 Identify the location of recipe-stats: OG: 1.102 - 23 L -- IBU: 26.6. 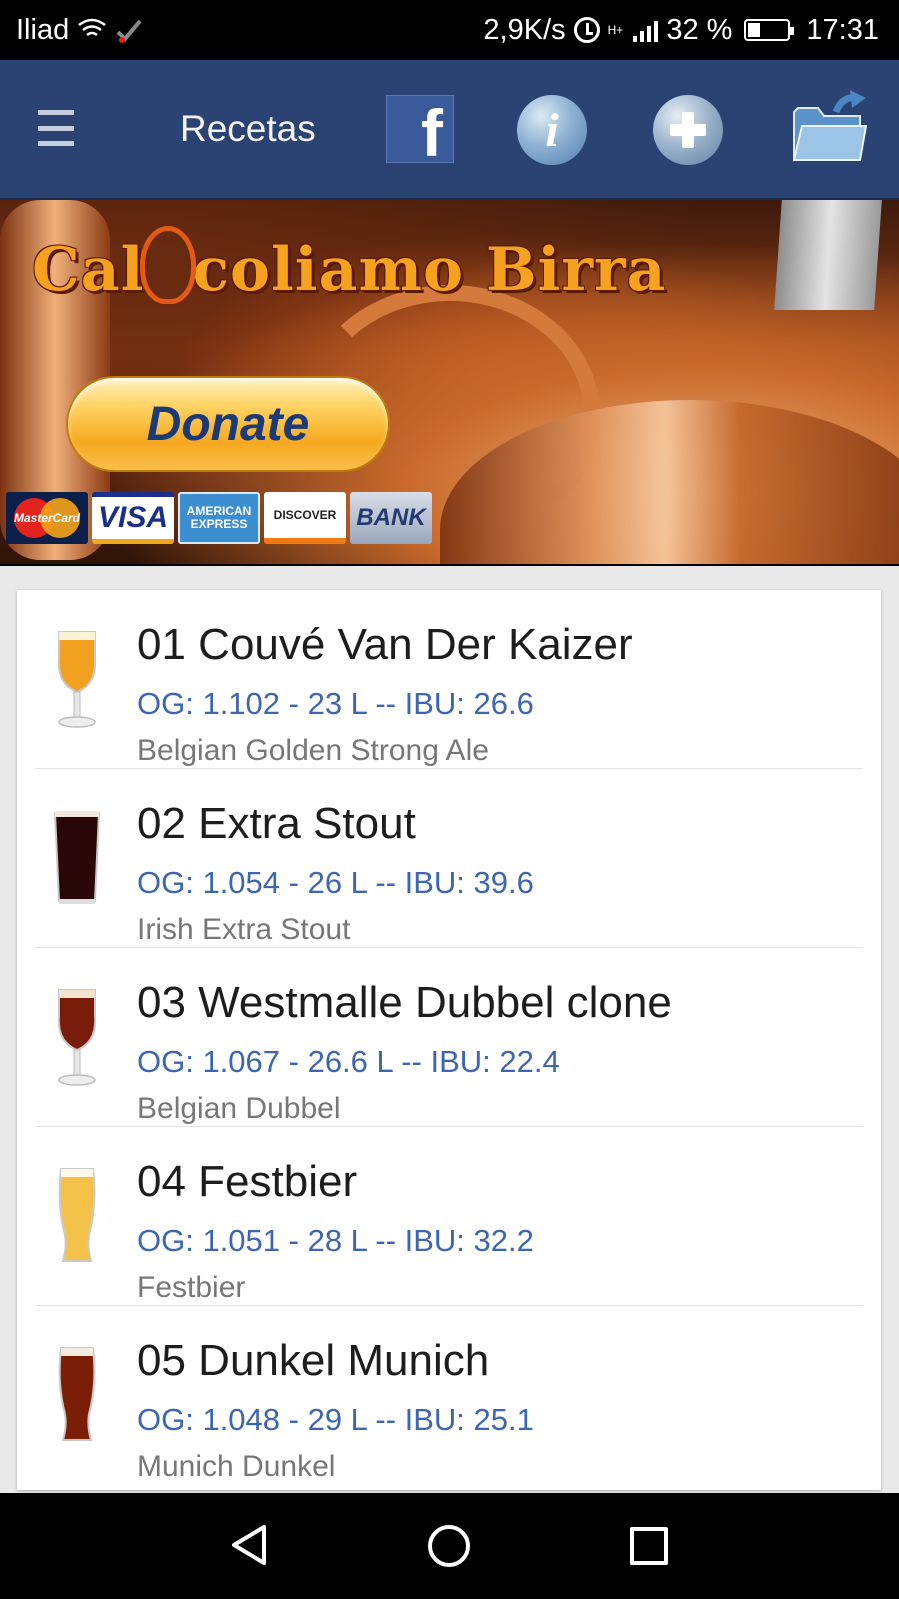
(335, 703).